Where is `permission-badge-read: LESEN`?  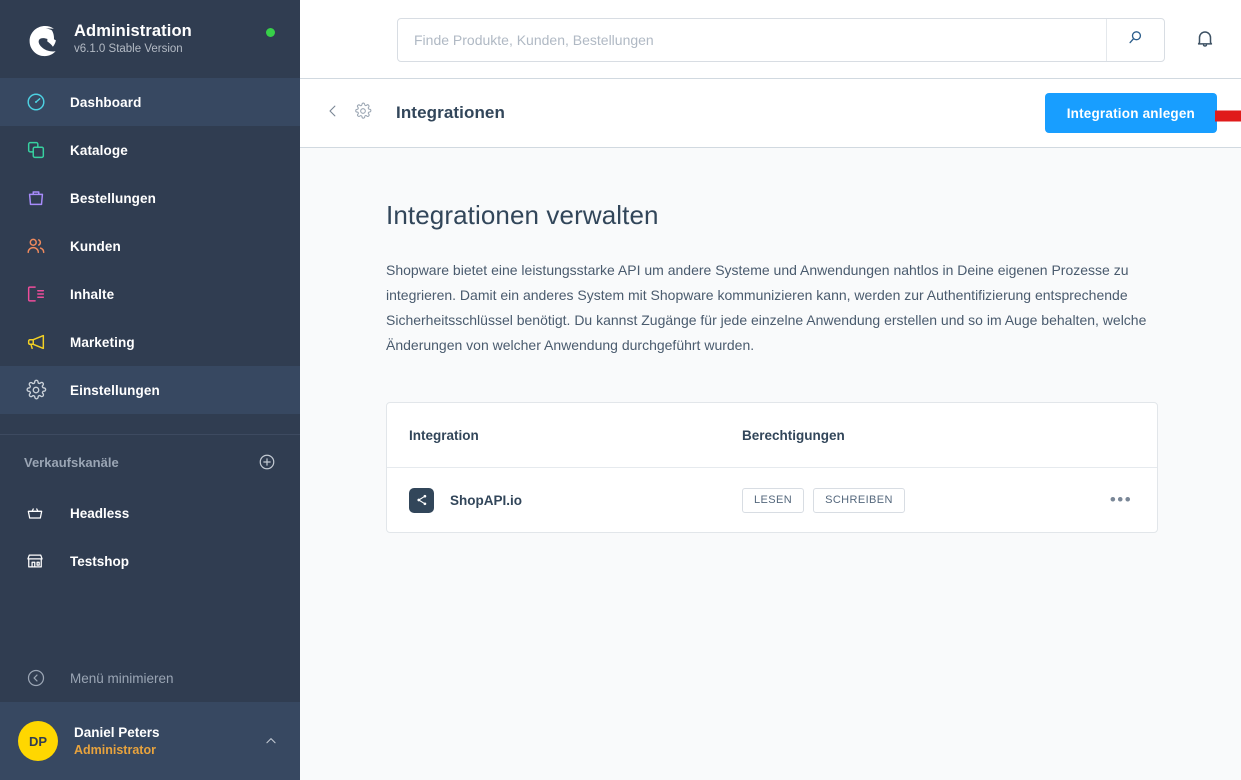
permission-badge-read: LESEN is located at coordinates (773, 500).